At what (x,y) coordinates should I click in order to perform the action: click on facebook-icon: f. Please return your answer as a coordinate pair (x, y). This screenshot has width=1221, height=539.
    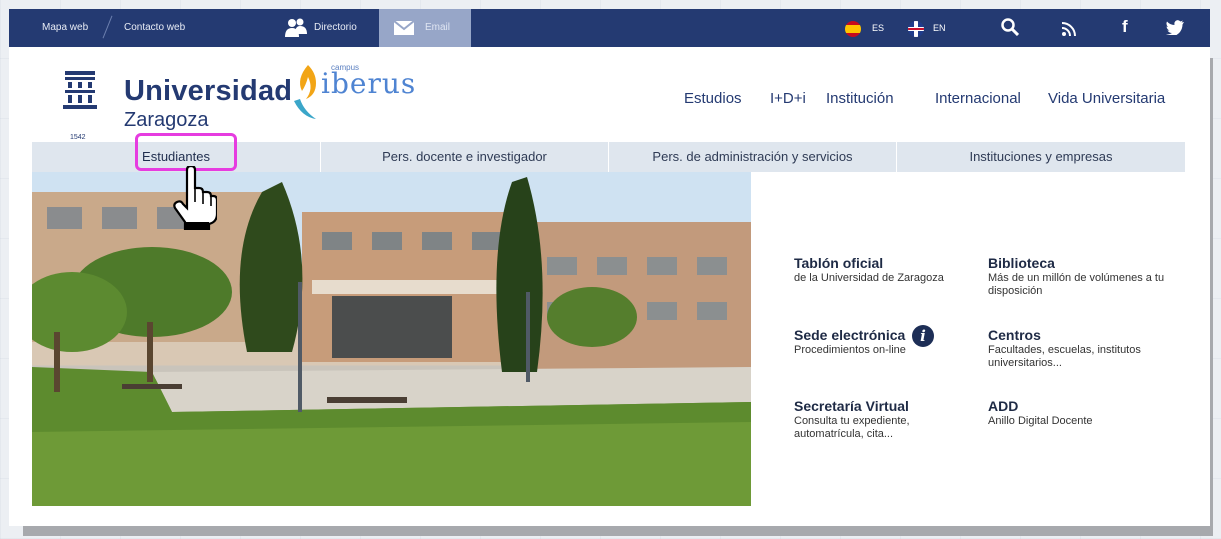
    Looking at the image, I should click on (1125, 27).